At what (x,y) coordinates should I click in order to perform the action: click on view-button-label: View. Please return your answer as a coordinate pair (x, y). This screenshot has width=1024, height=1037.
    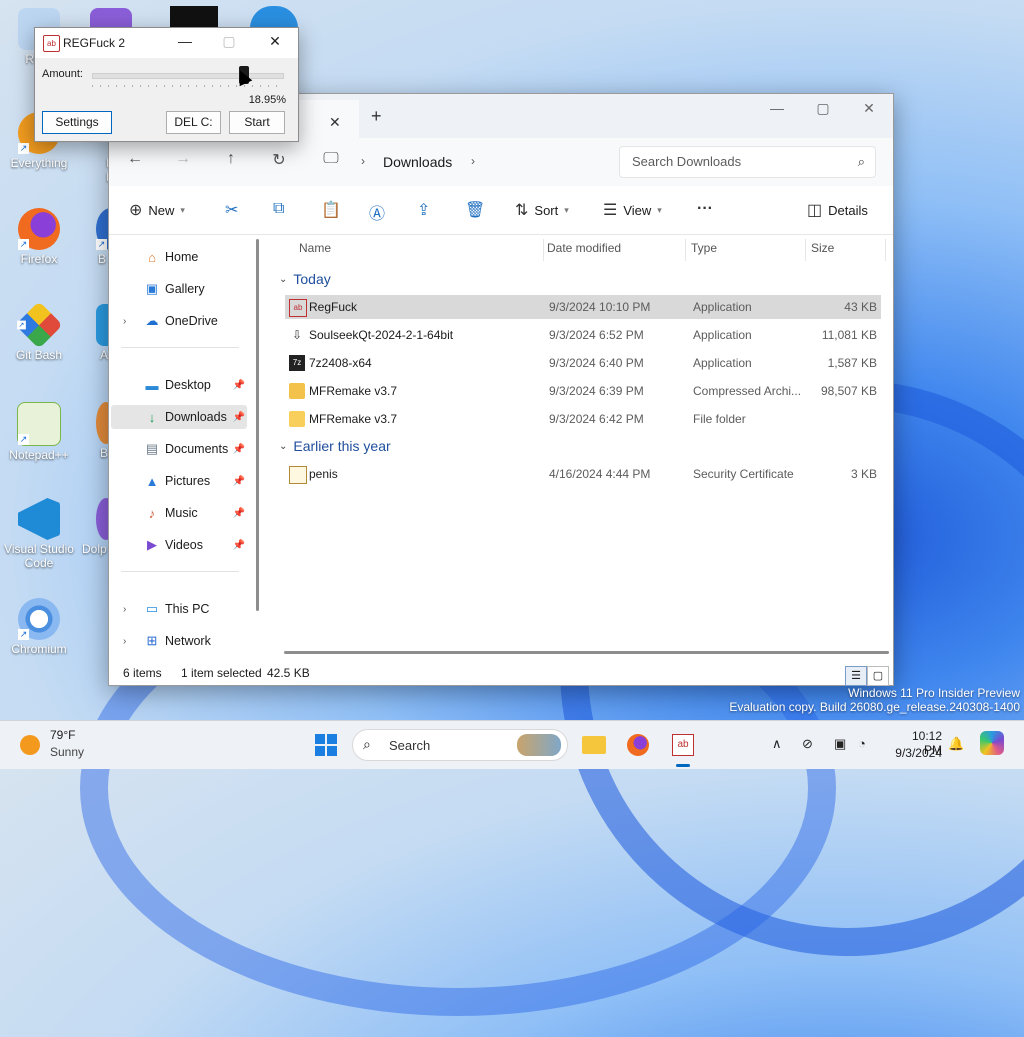
    Looking at the image, I should click on (637, 210).